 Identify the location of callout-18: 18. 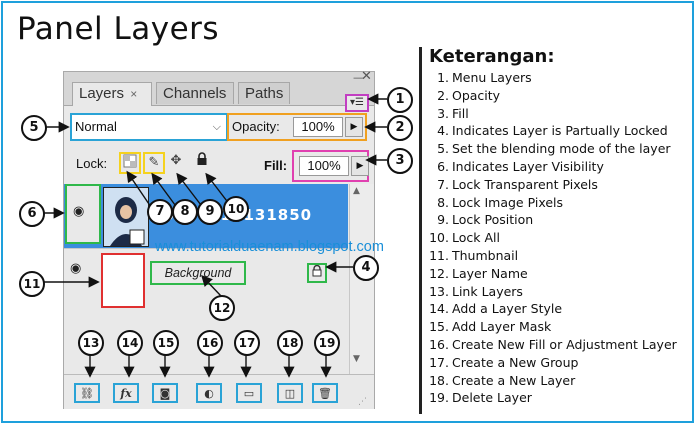
(290, 343).